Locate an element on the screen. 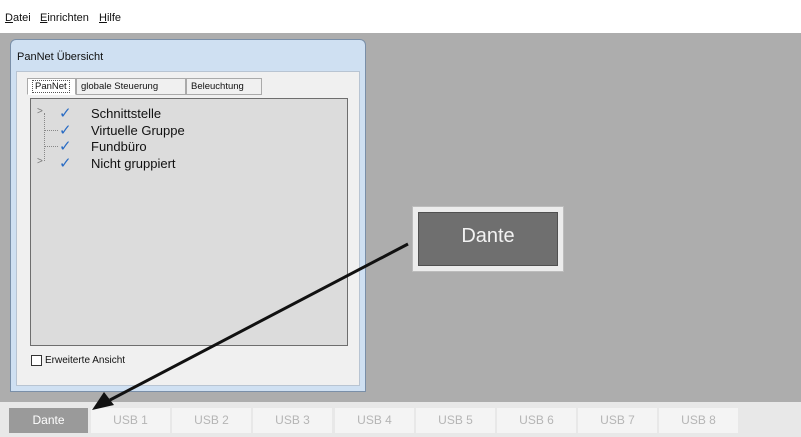 The image size is (801, 437). tab-globale-steuerung: globale Steuerung is located at coordinates (131, 86).